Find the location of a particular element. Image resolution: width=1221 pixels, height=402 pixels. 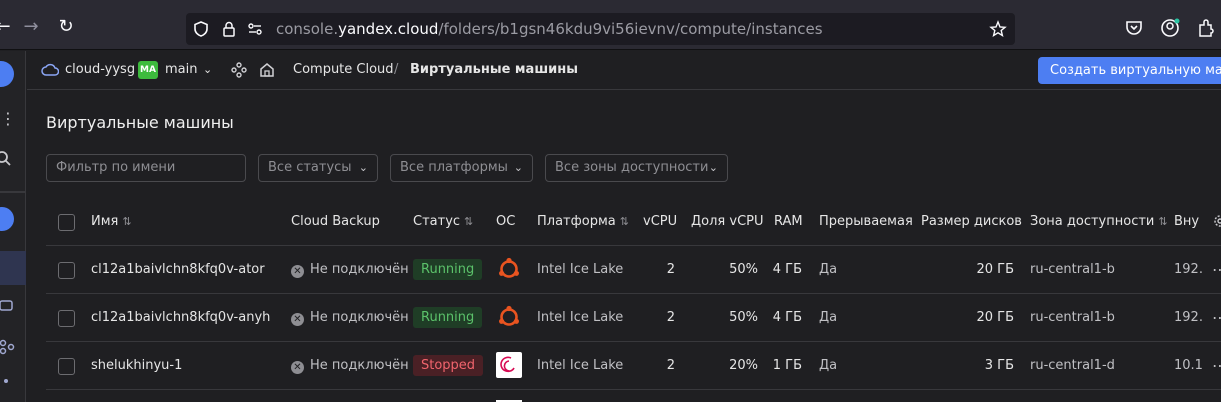

cloud-icon is located at coordinates (50, 69).